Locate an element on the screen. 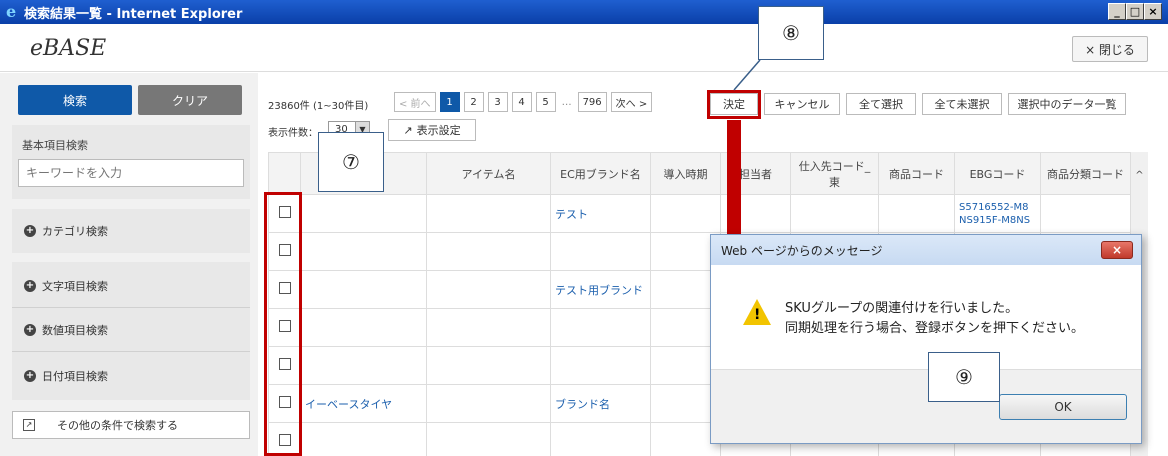 The width and height of the screenshot is (1168, 456). warning-mark: ! is located at coordinates (757, 315).